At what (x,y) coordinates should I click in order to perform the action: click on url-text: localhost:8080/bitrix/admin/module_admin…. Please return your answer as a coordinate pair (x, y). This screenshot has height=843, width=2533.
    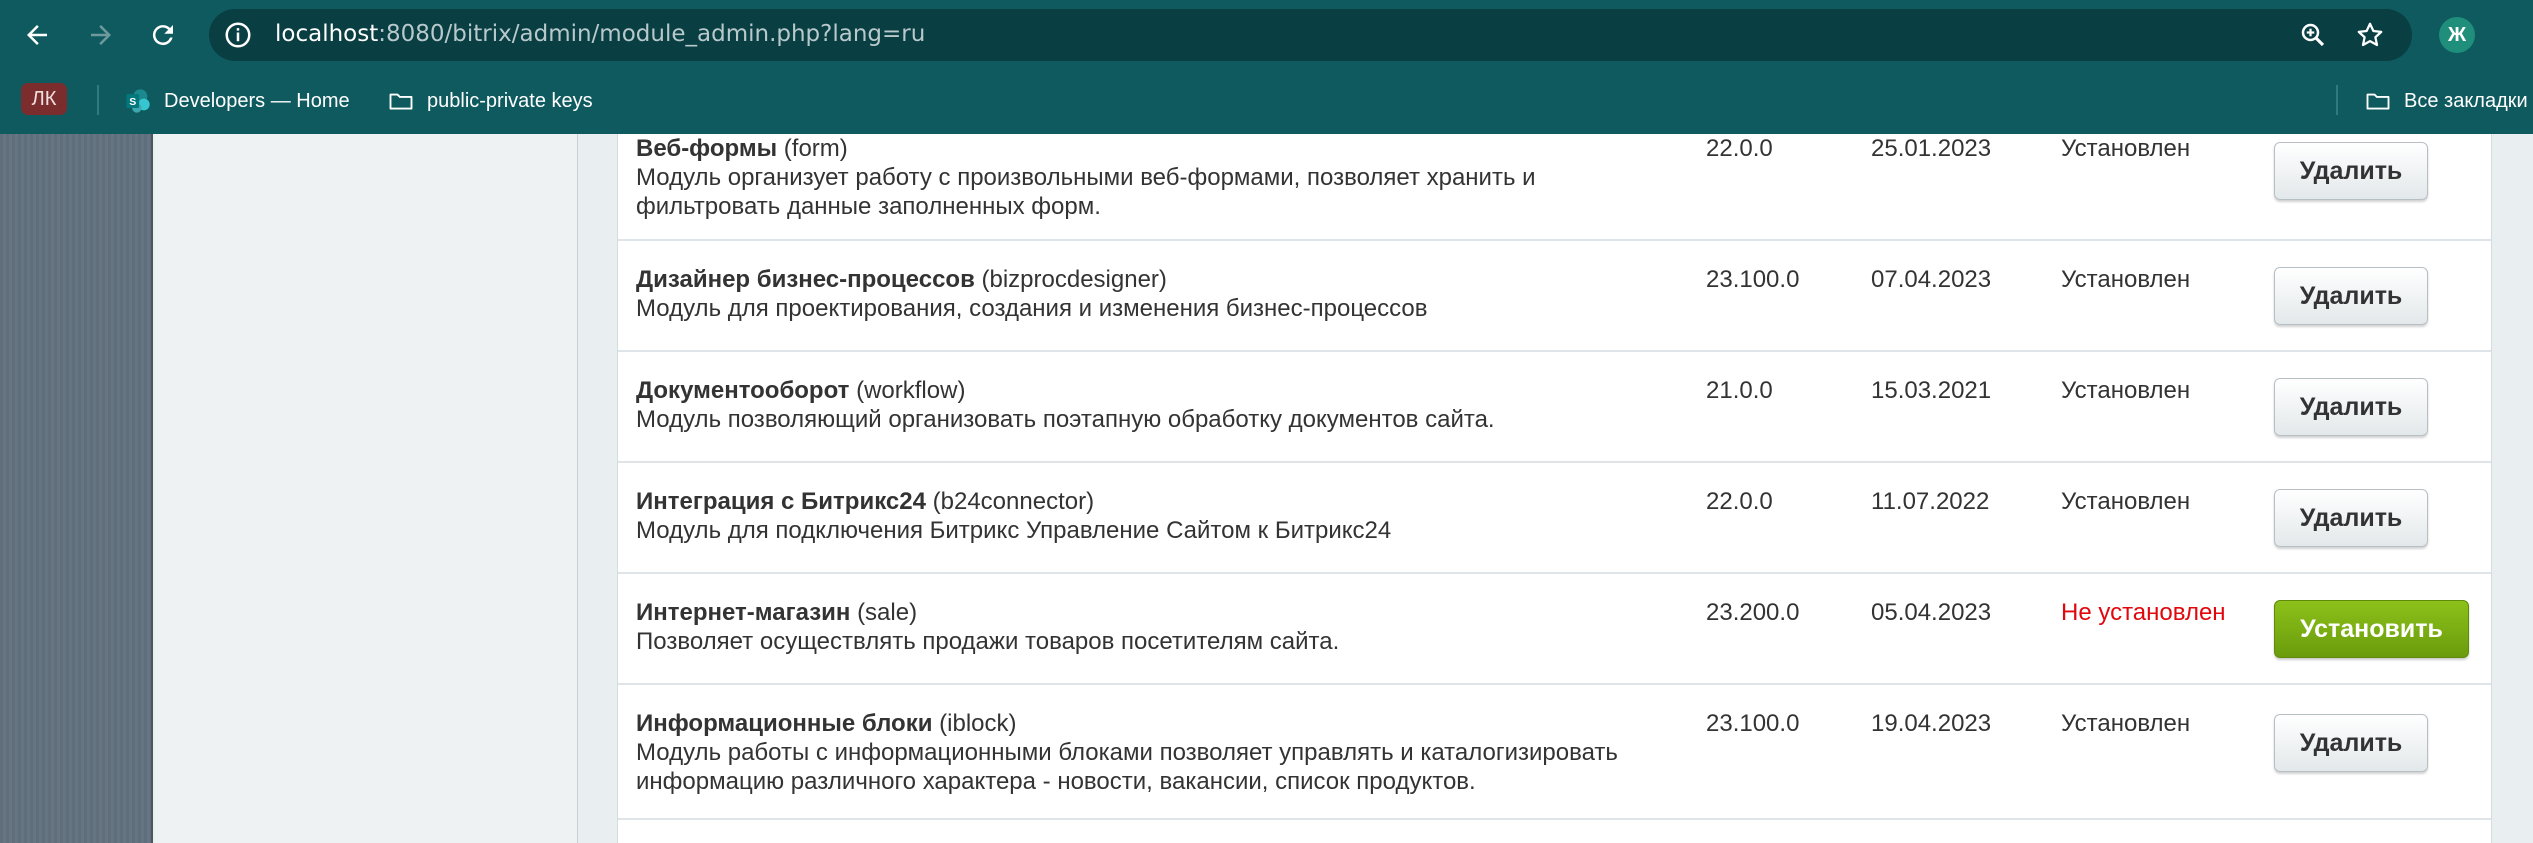
    Looking at the image, I should click on (600, 34).